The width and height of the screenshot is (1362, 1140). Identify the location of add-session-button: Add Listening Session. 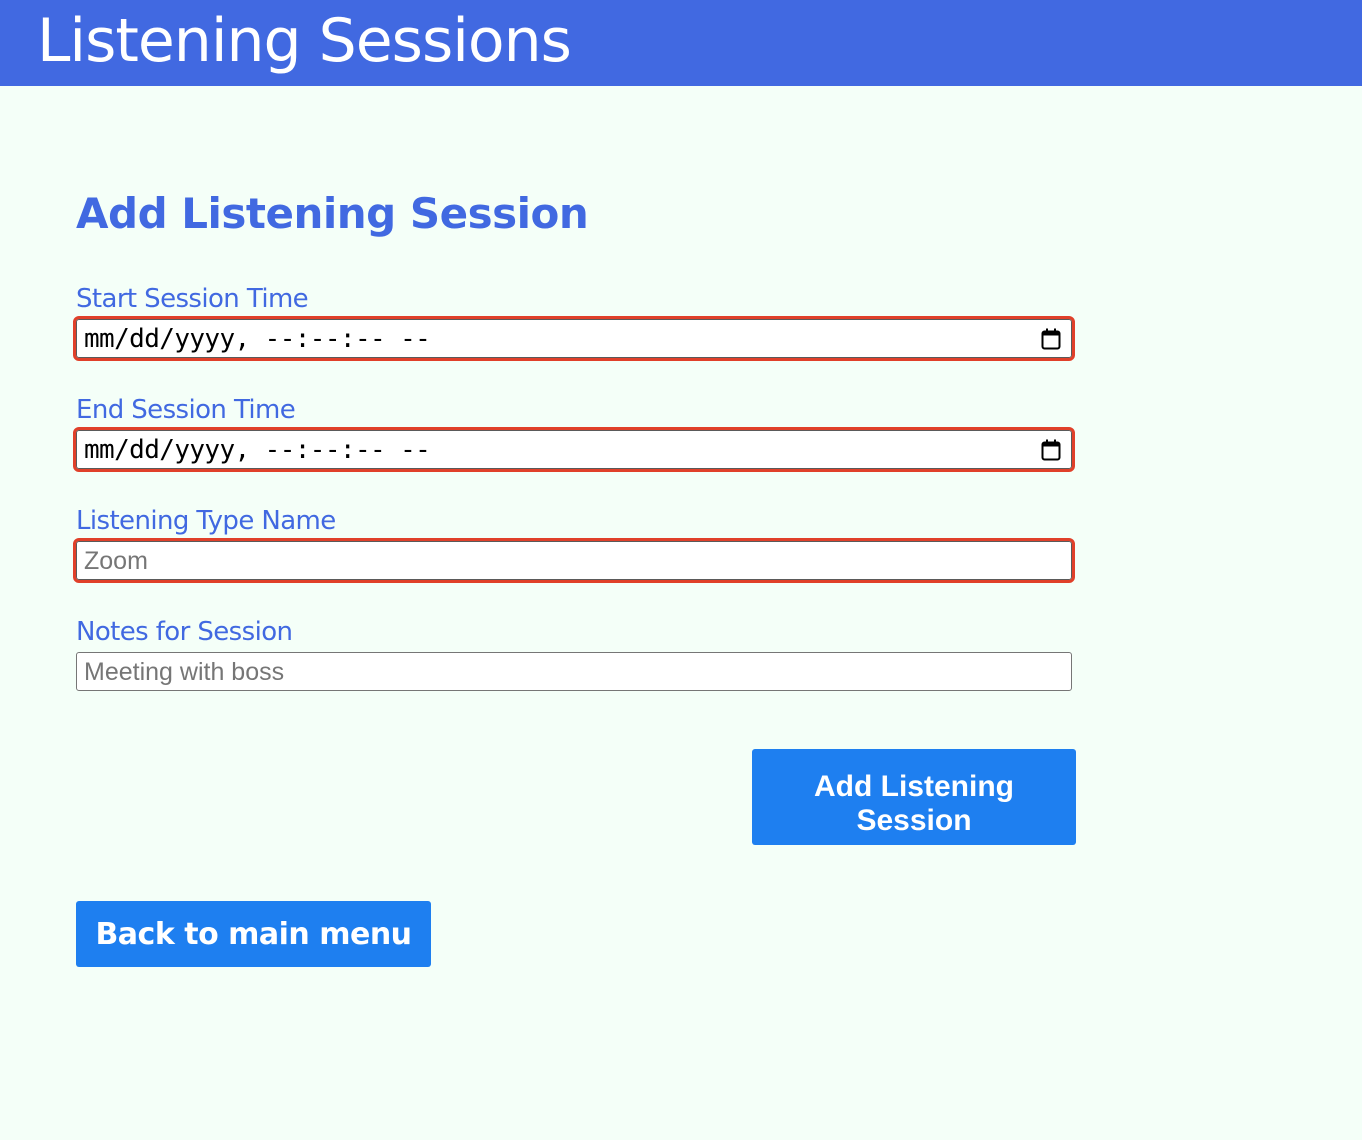
(914, 797).